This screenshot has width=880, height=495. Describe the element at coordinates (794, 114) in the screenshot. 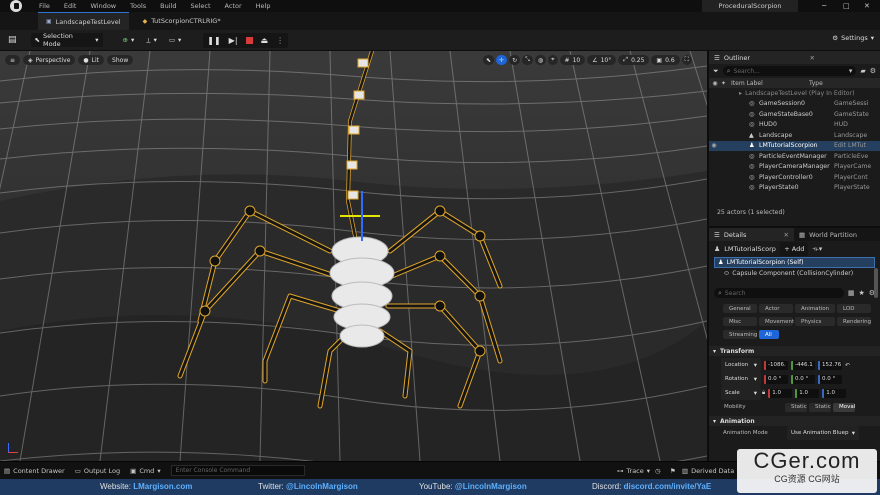

I see `outliner-row: ◎ GameStateBase0 GameState` at that location.